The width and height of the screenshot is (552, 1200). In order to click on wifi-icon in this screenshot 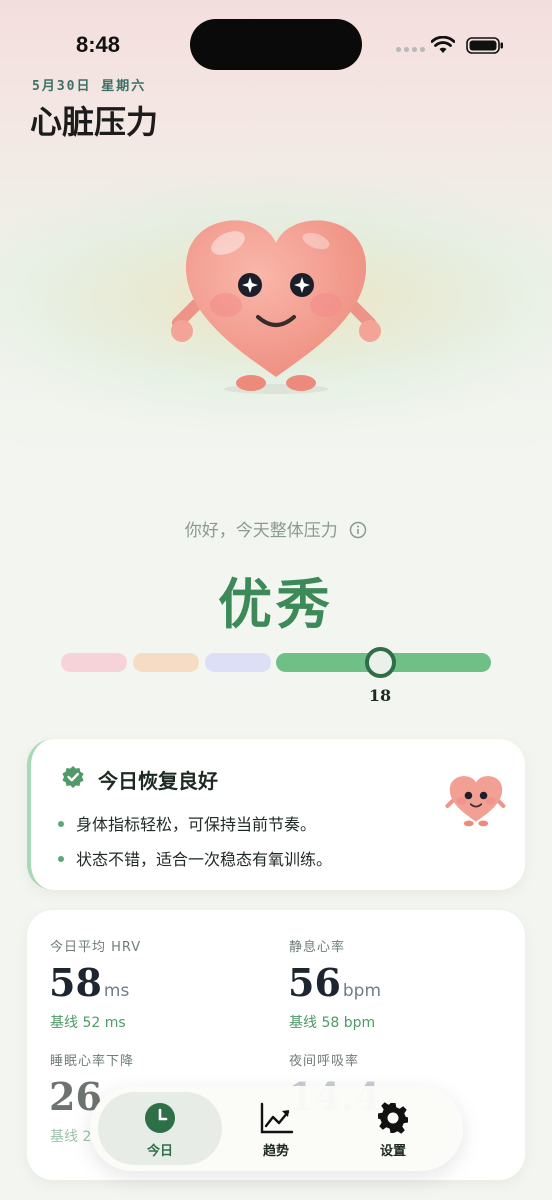, I will do `click(443, 44)`.